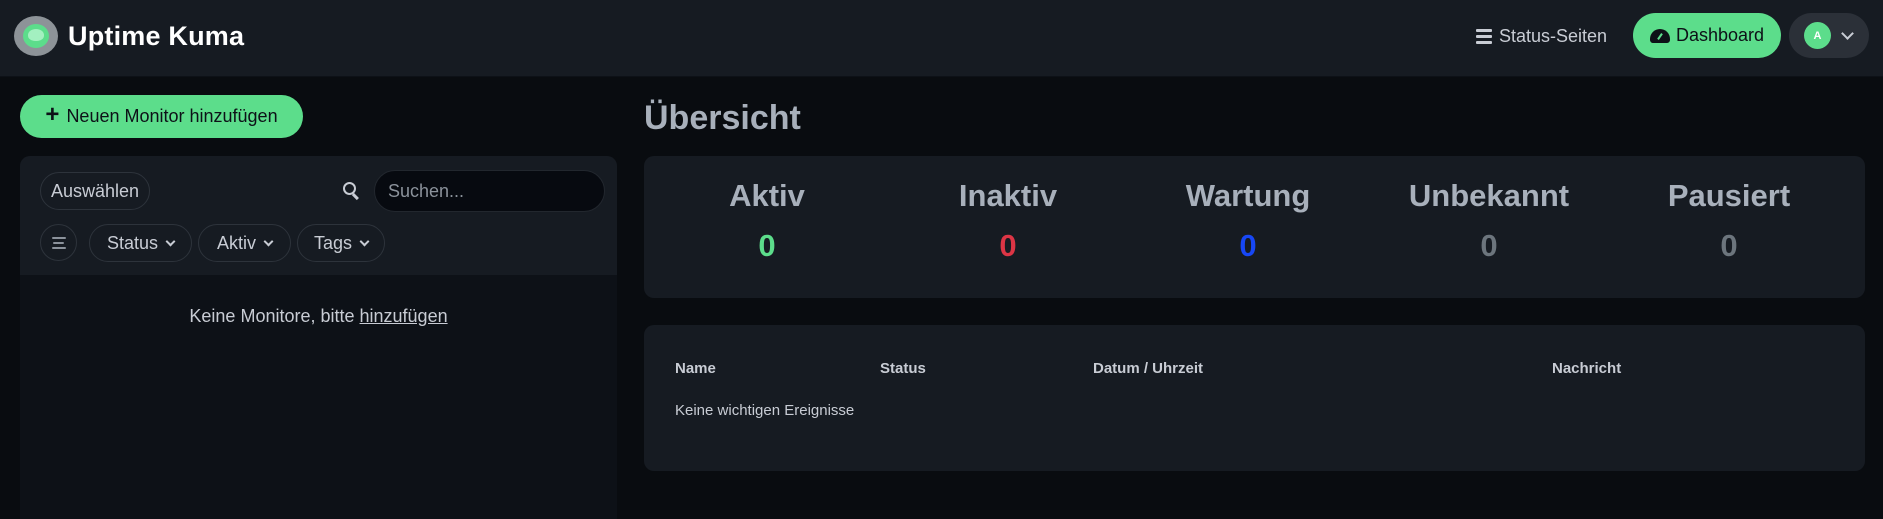 The image size is (1883, 519). What do you see at coordinates (1148, 368) in the screenshot?
I see `column-header-datetime: Datum / Uhrzeit` at bounding box center [1148, 368].